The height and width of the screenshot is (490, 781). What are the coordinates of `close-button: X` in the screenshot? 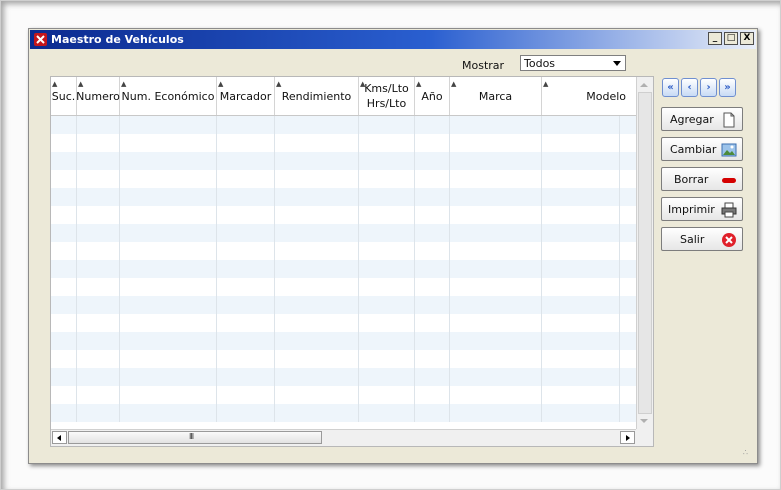 It's located at (747, 38).